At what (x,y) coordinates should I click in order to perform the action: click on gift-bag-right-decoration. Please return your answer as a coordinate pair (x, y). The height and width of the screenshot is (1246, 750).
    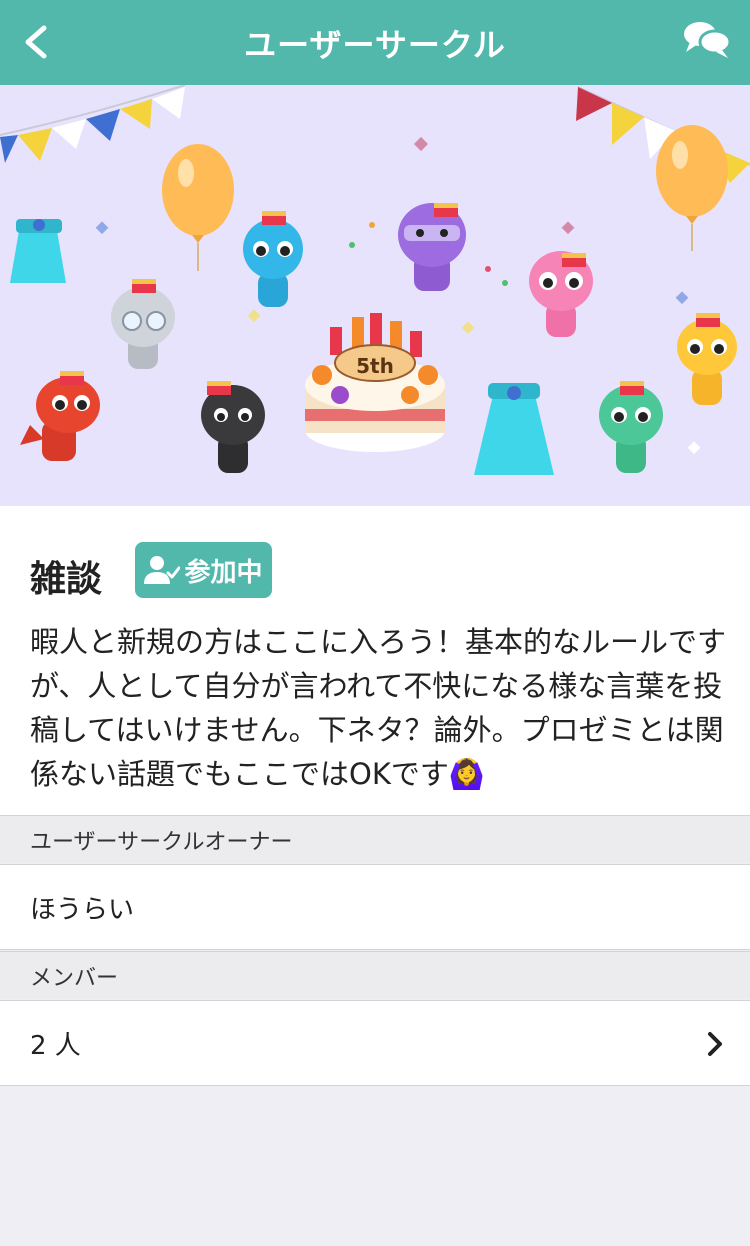
    Looking at the image, I should click on (514, 429).